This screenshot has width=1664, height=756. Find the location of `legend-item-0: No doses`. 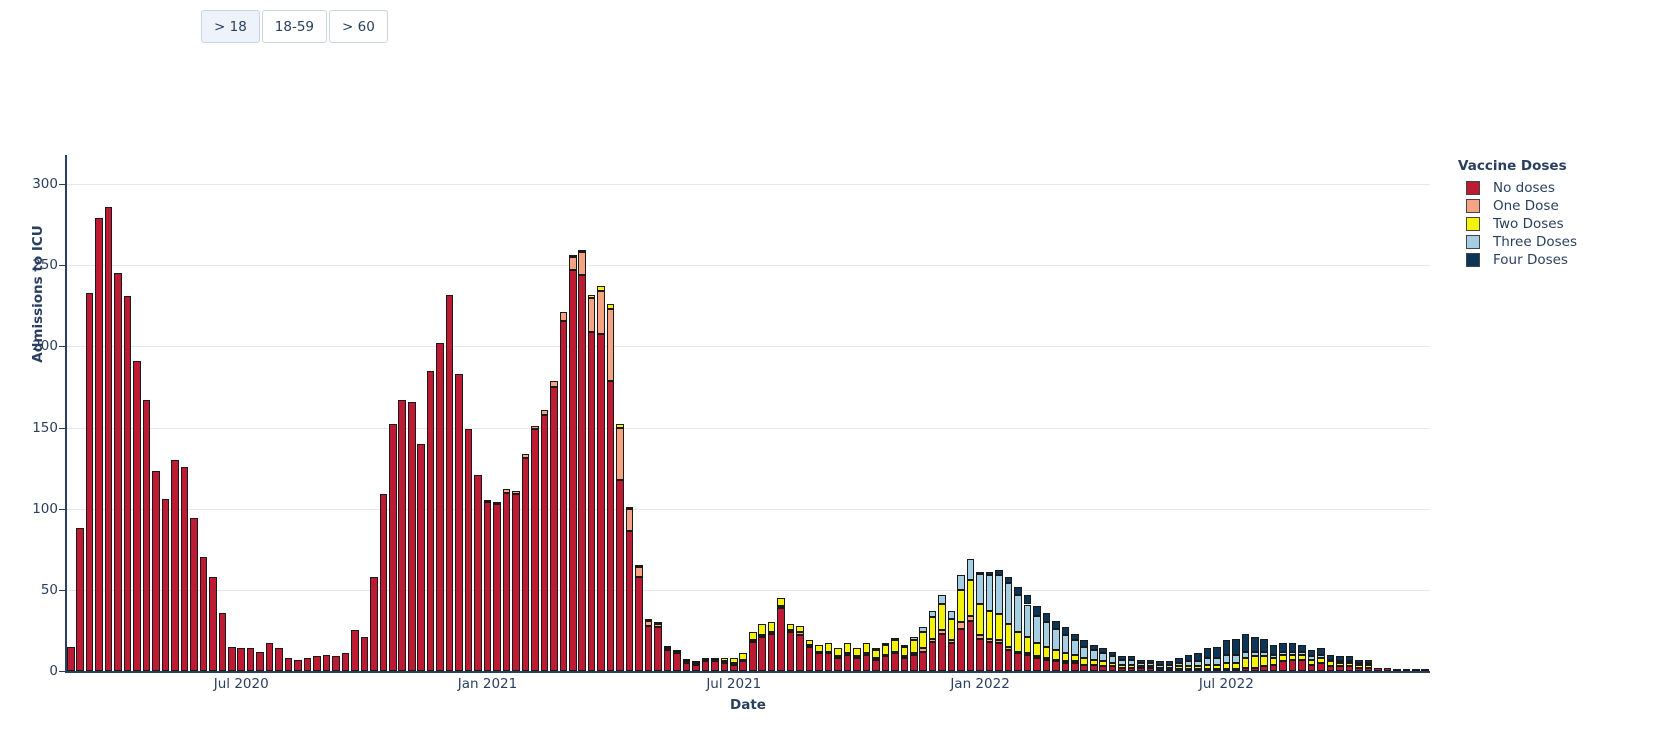

legend-item-0: No doses is located at coordinates (1559, 188).